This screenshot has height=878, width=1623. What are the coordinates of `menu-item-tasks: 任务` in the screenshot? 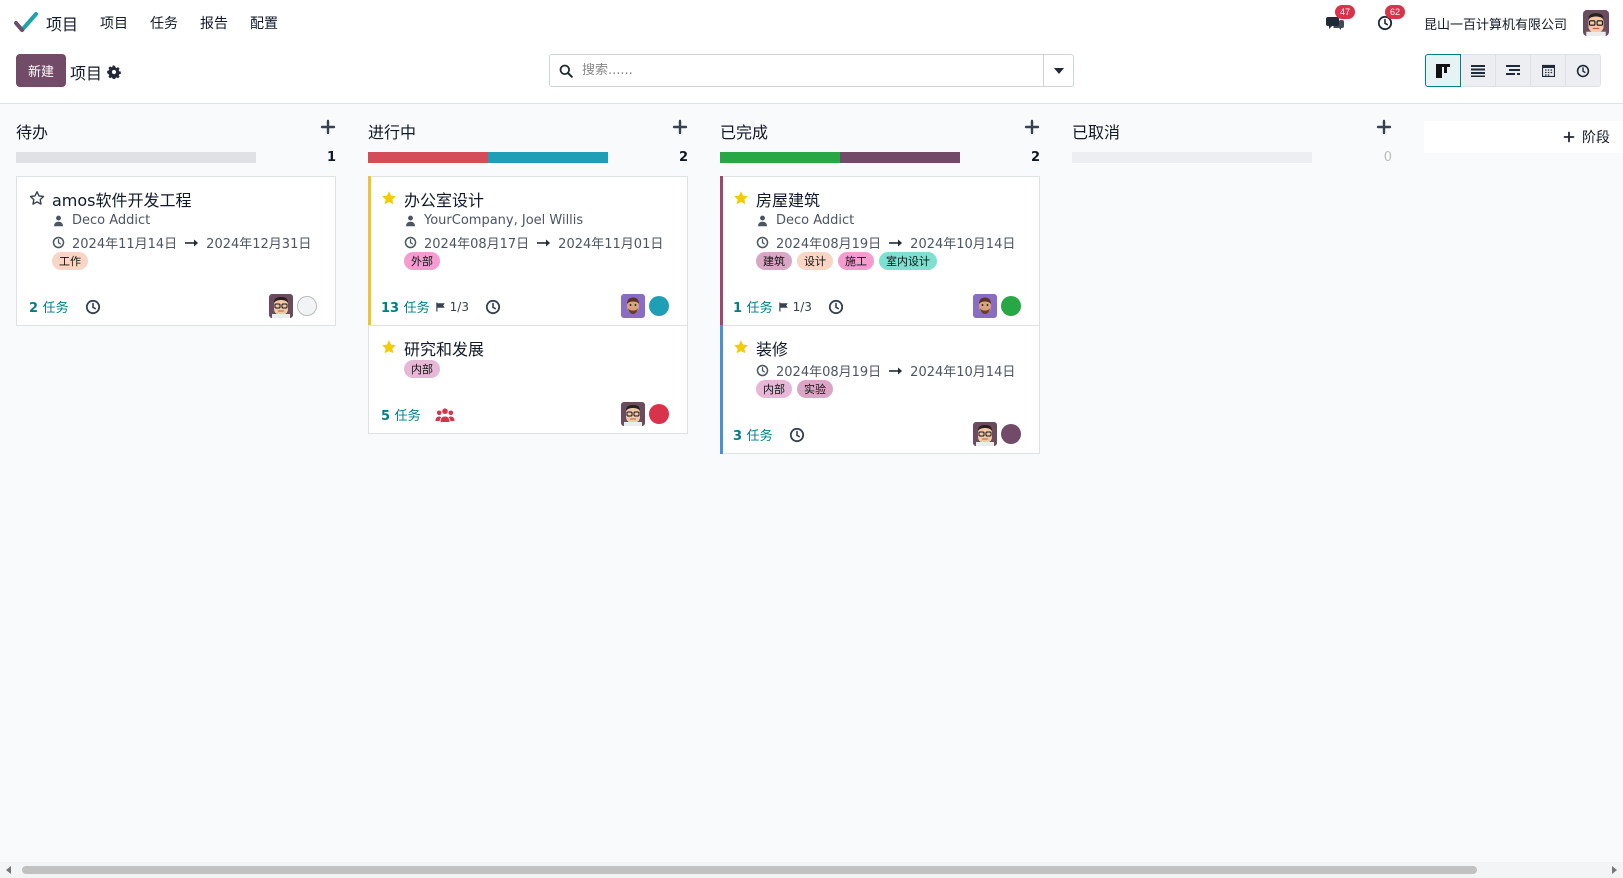 It's located at (164, 23).